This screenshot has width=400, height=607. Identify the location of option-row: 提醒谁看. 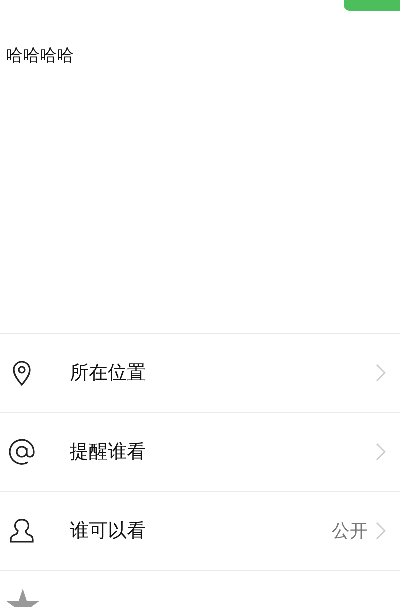
(200, 452).